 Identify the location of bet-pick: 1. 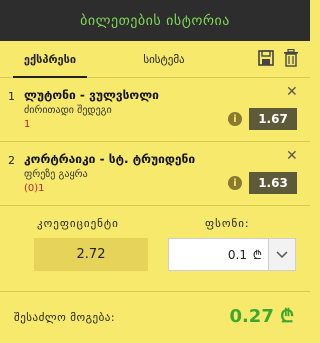
(27, 124).